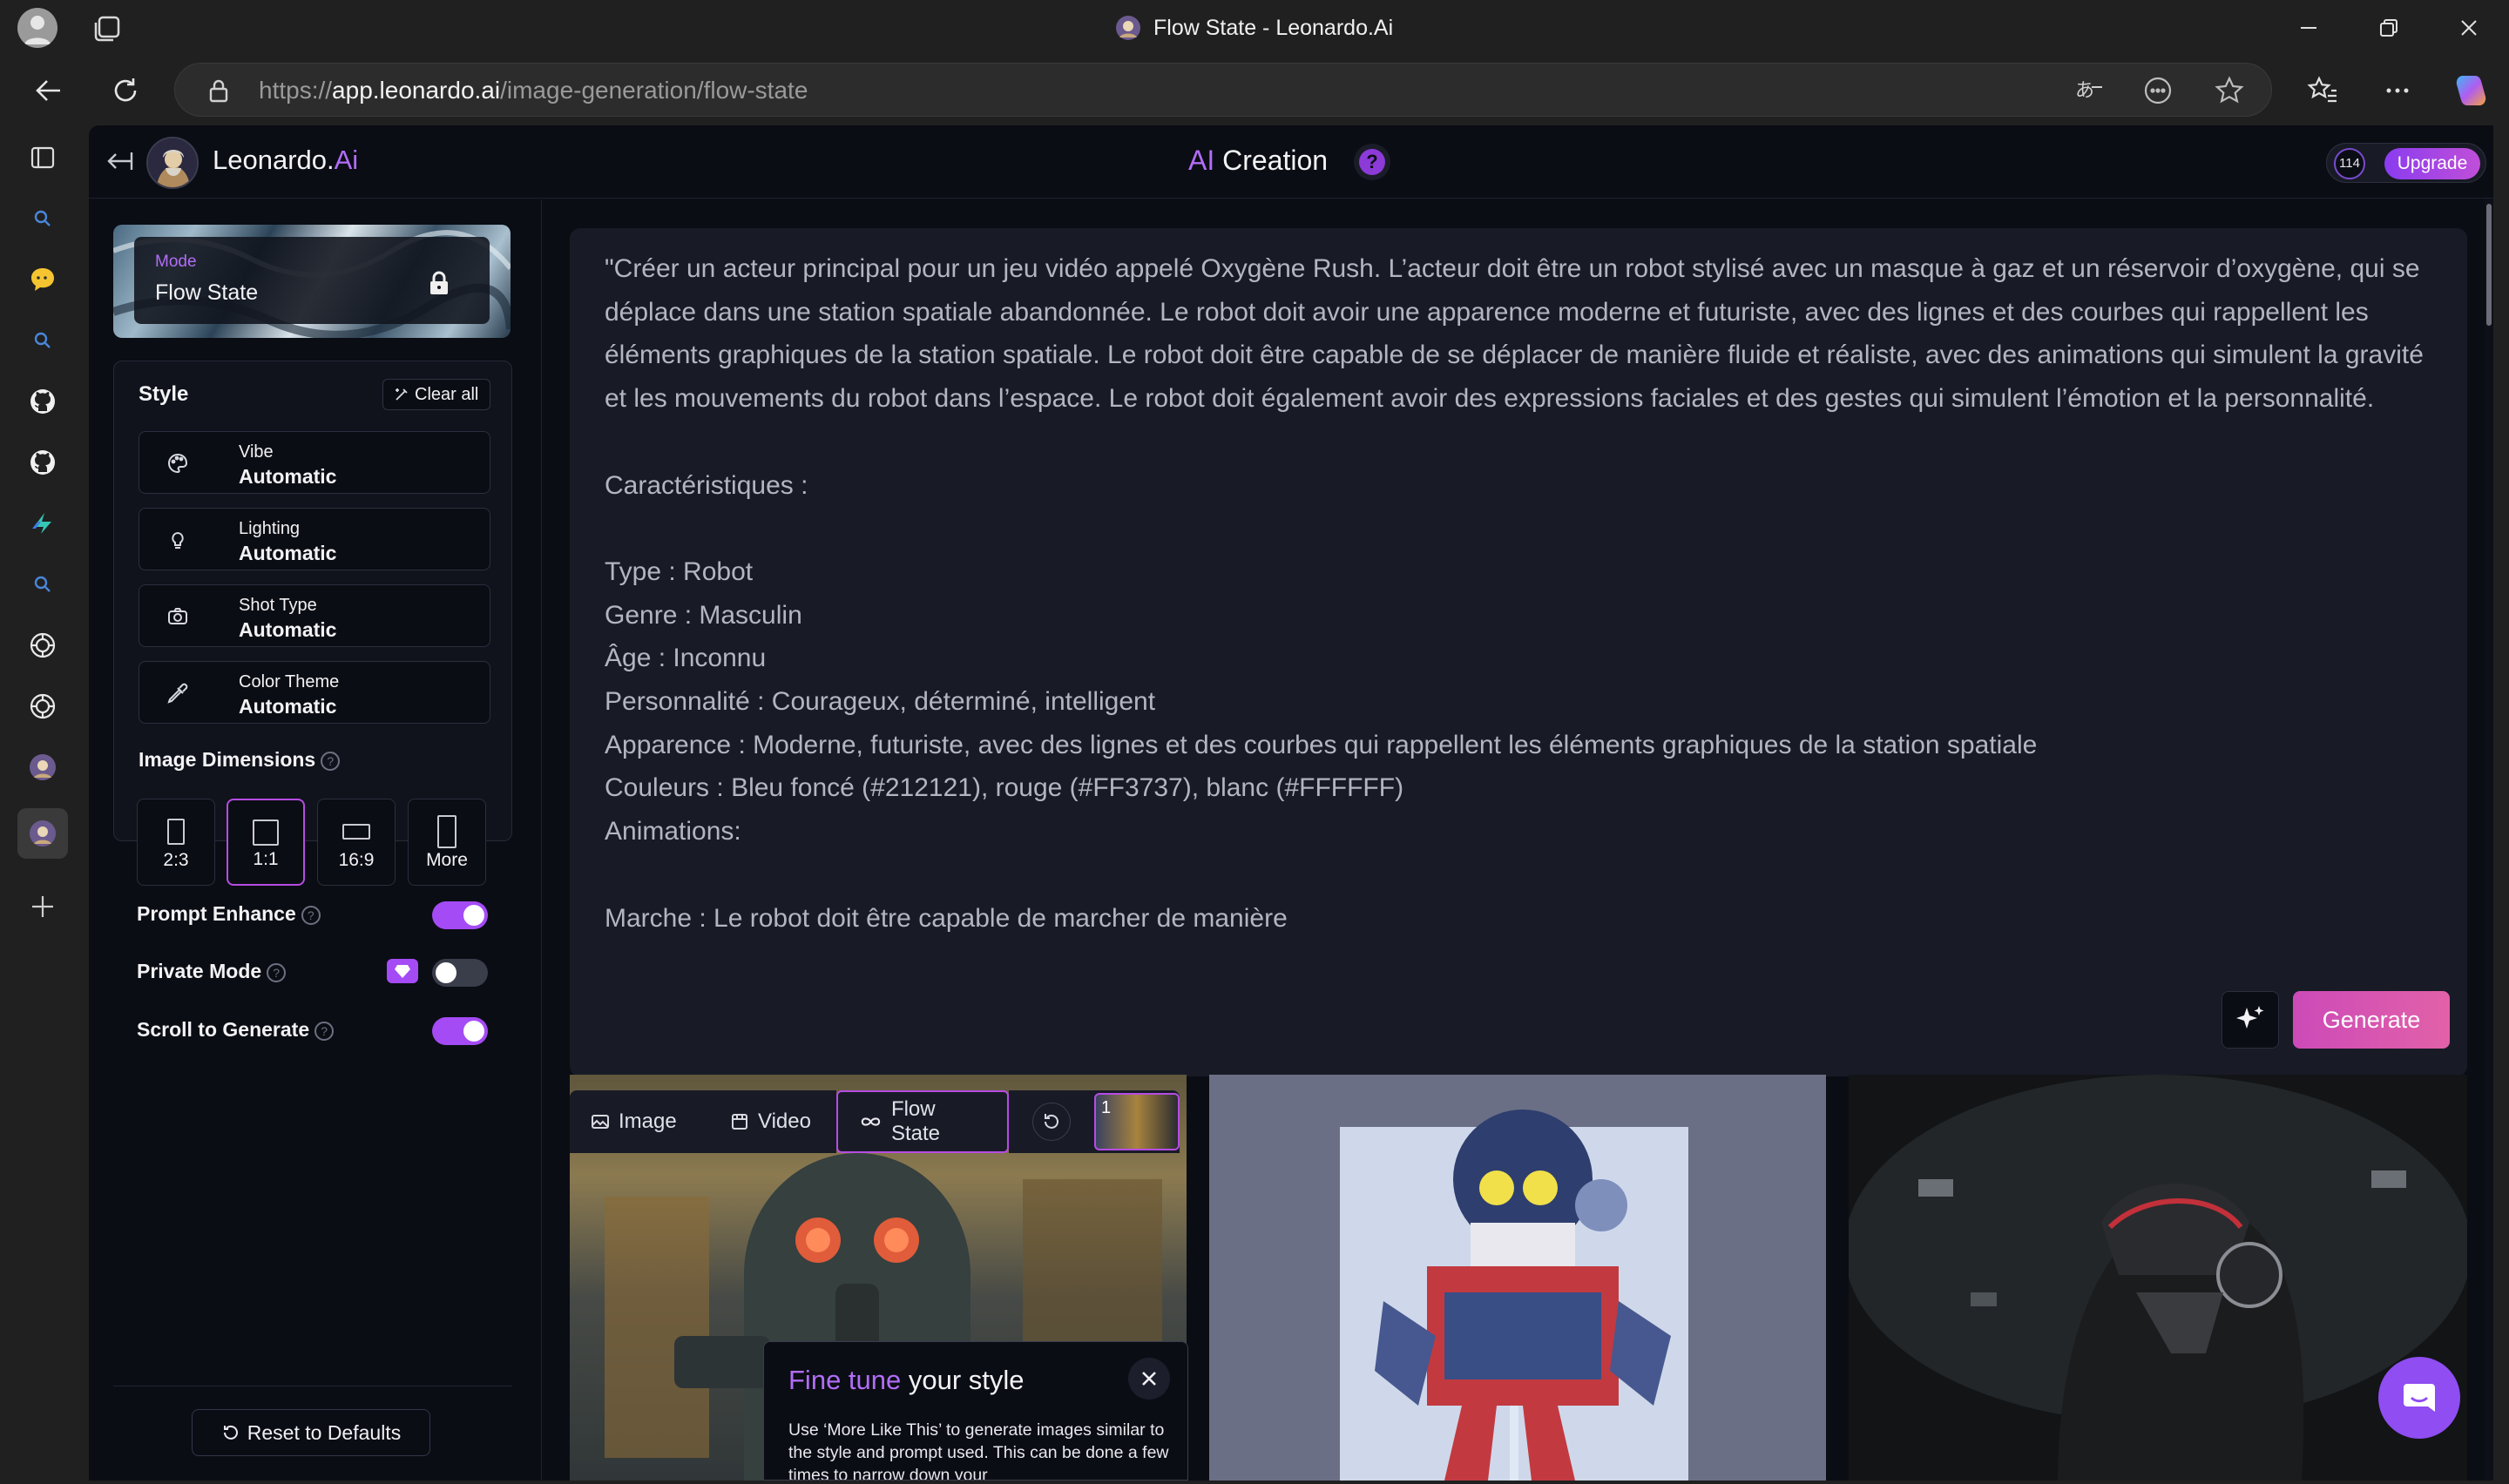 This screenshot has width=2509, height=1484. I want to click on tab-flow-state: Flow State, so click(922, 1121).